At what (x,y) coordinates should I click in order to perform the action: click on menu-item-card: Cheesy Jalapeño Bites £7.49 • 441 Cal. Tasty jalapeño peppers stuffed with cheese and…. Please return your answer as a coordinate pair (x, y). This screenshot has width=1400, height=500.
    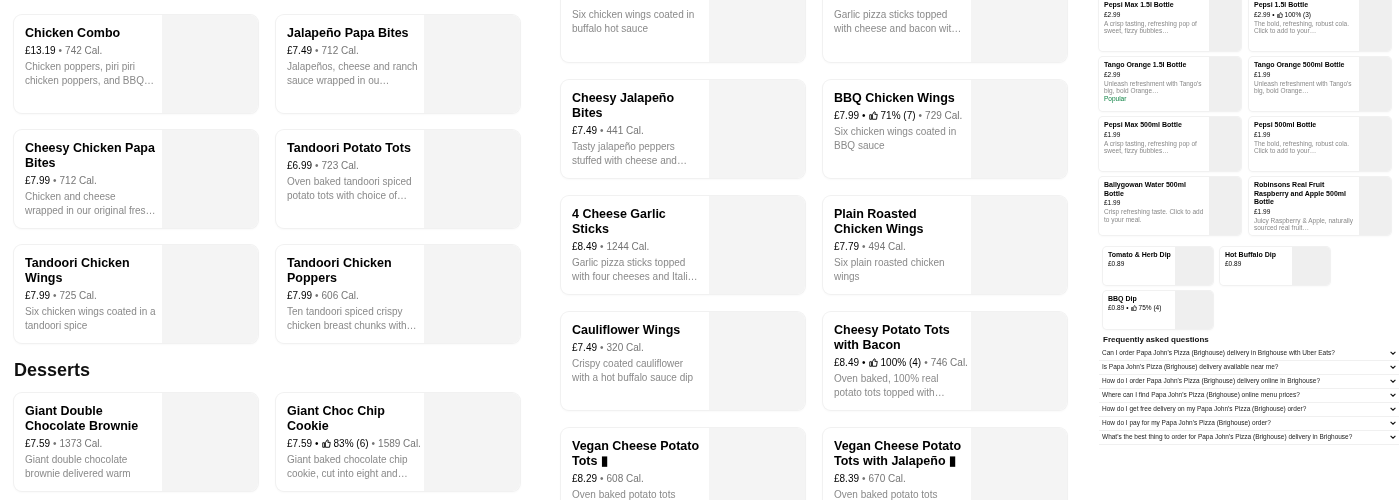
    Looking at the image, I should click on (683, 129).